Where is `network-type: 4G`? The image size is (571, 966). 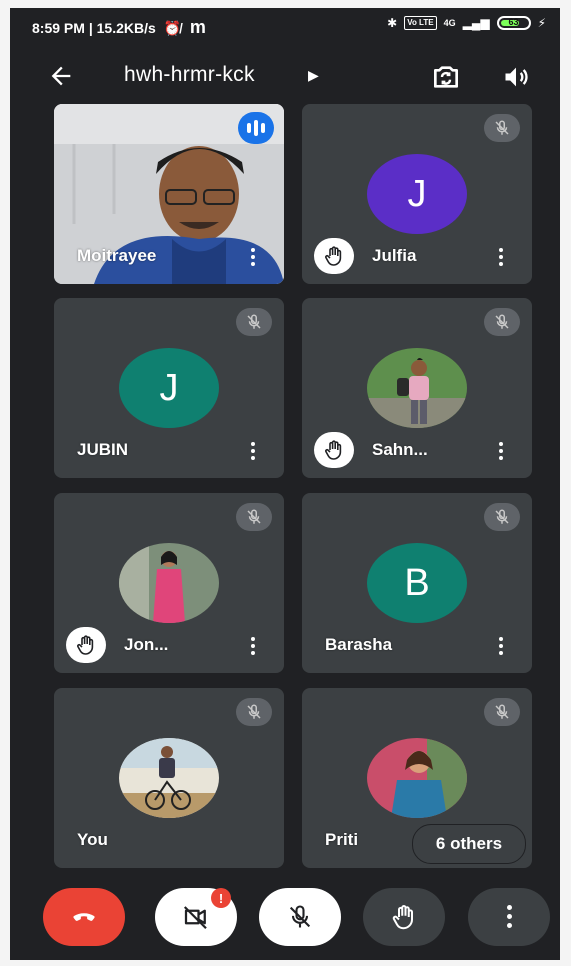
network-type: 4G is located at coordinates (449, 23).